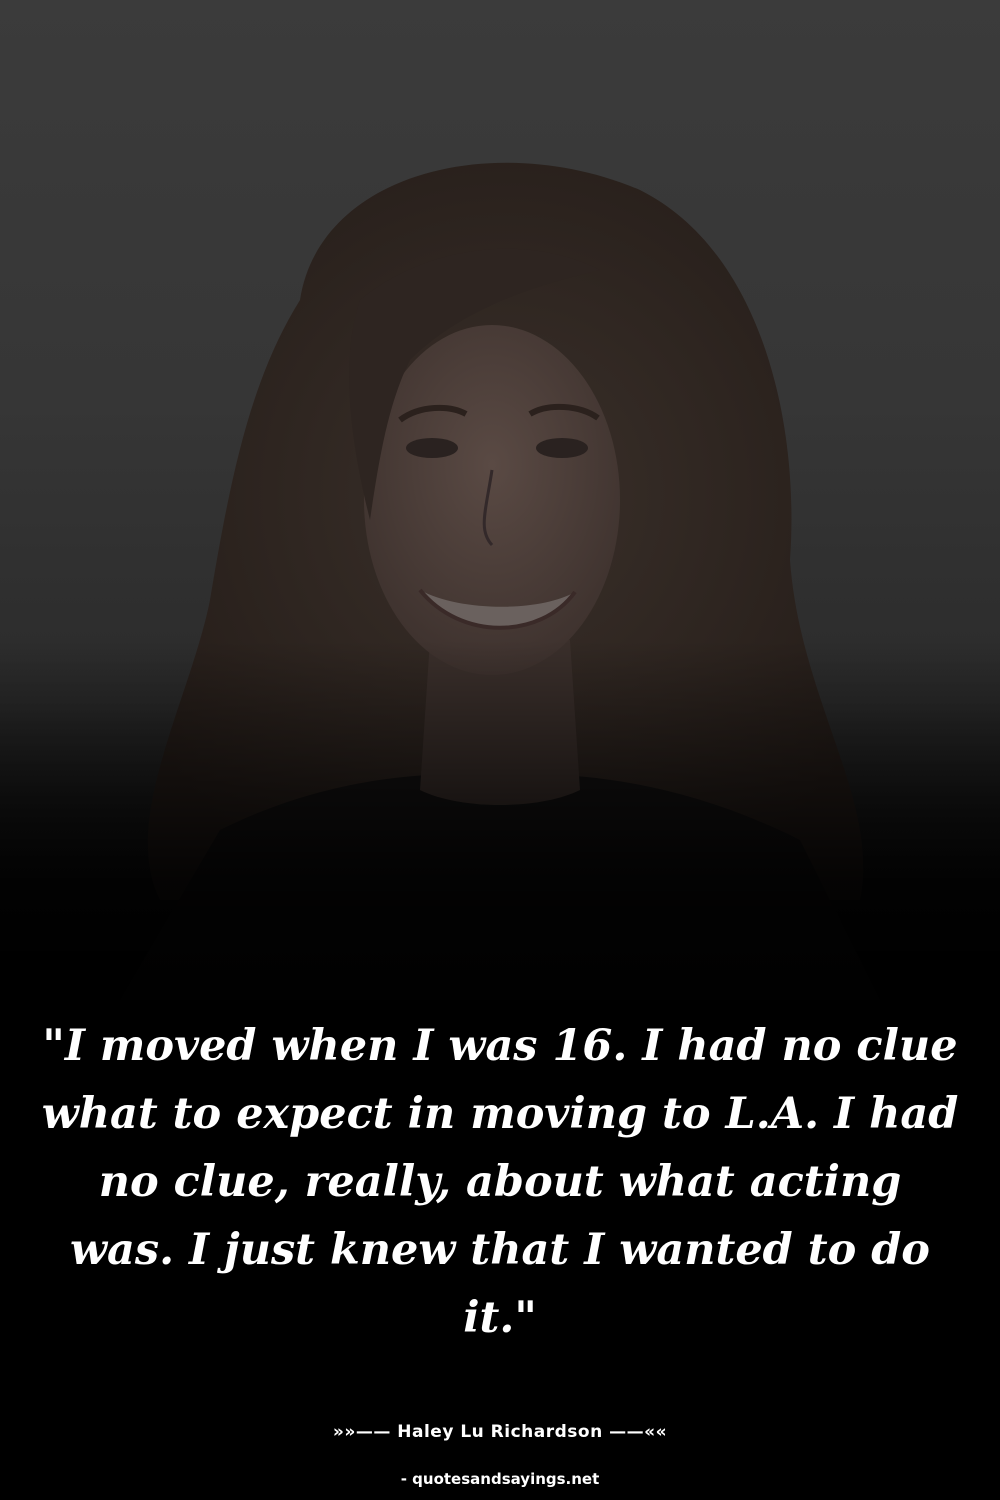  Describe the element at coordinates (500, 1432) in the screenshot. I see `author-attribution: »»—— Haley Lu Richardson ——««` at that location.